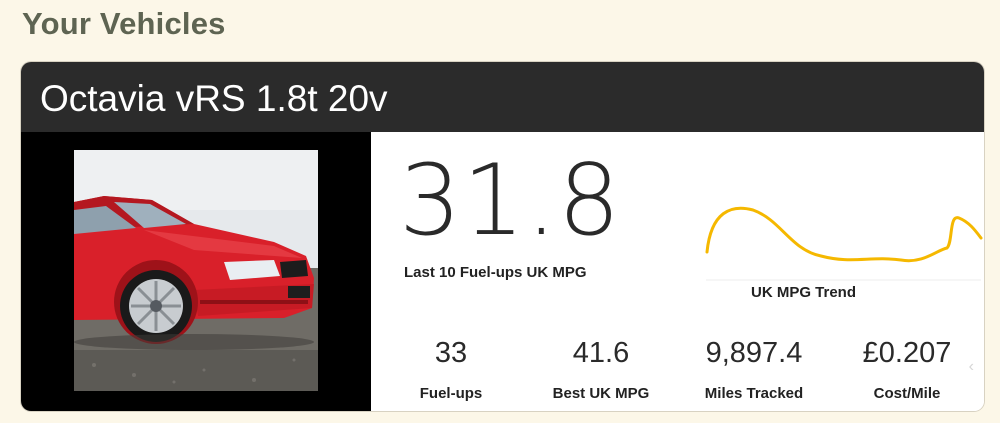  What do you see at coordinates (601, 353) in the screenshot?
I see `best-mpg-value: 41.6` at bounding box center [601, 353].